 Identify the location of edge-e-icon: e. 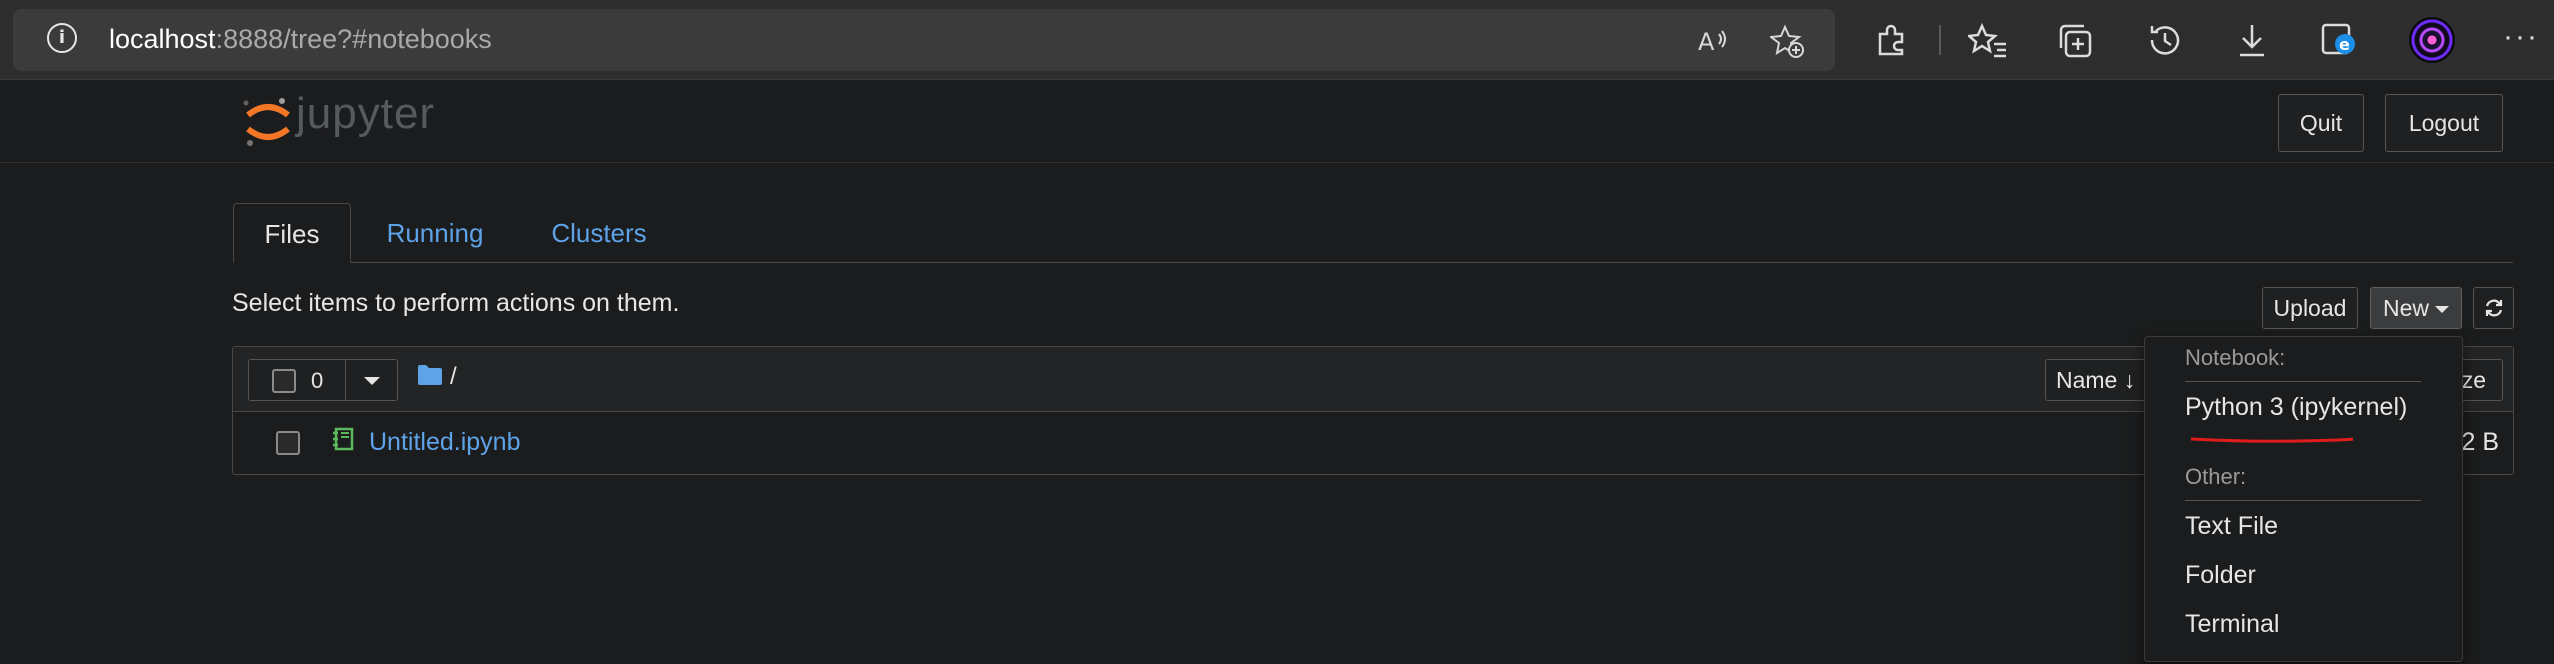
(2340, 40).